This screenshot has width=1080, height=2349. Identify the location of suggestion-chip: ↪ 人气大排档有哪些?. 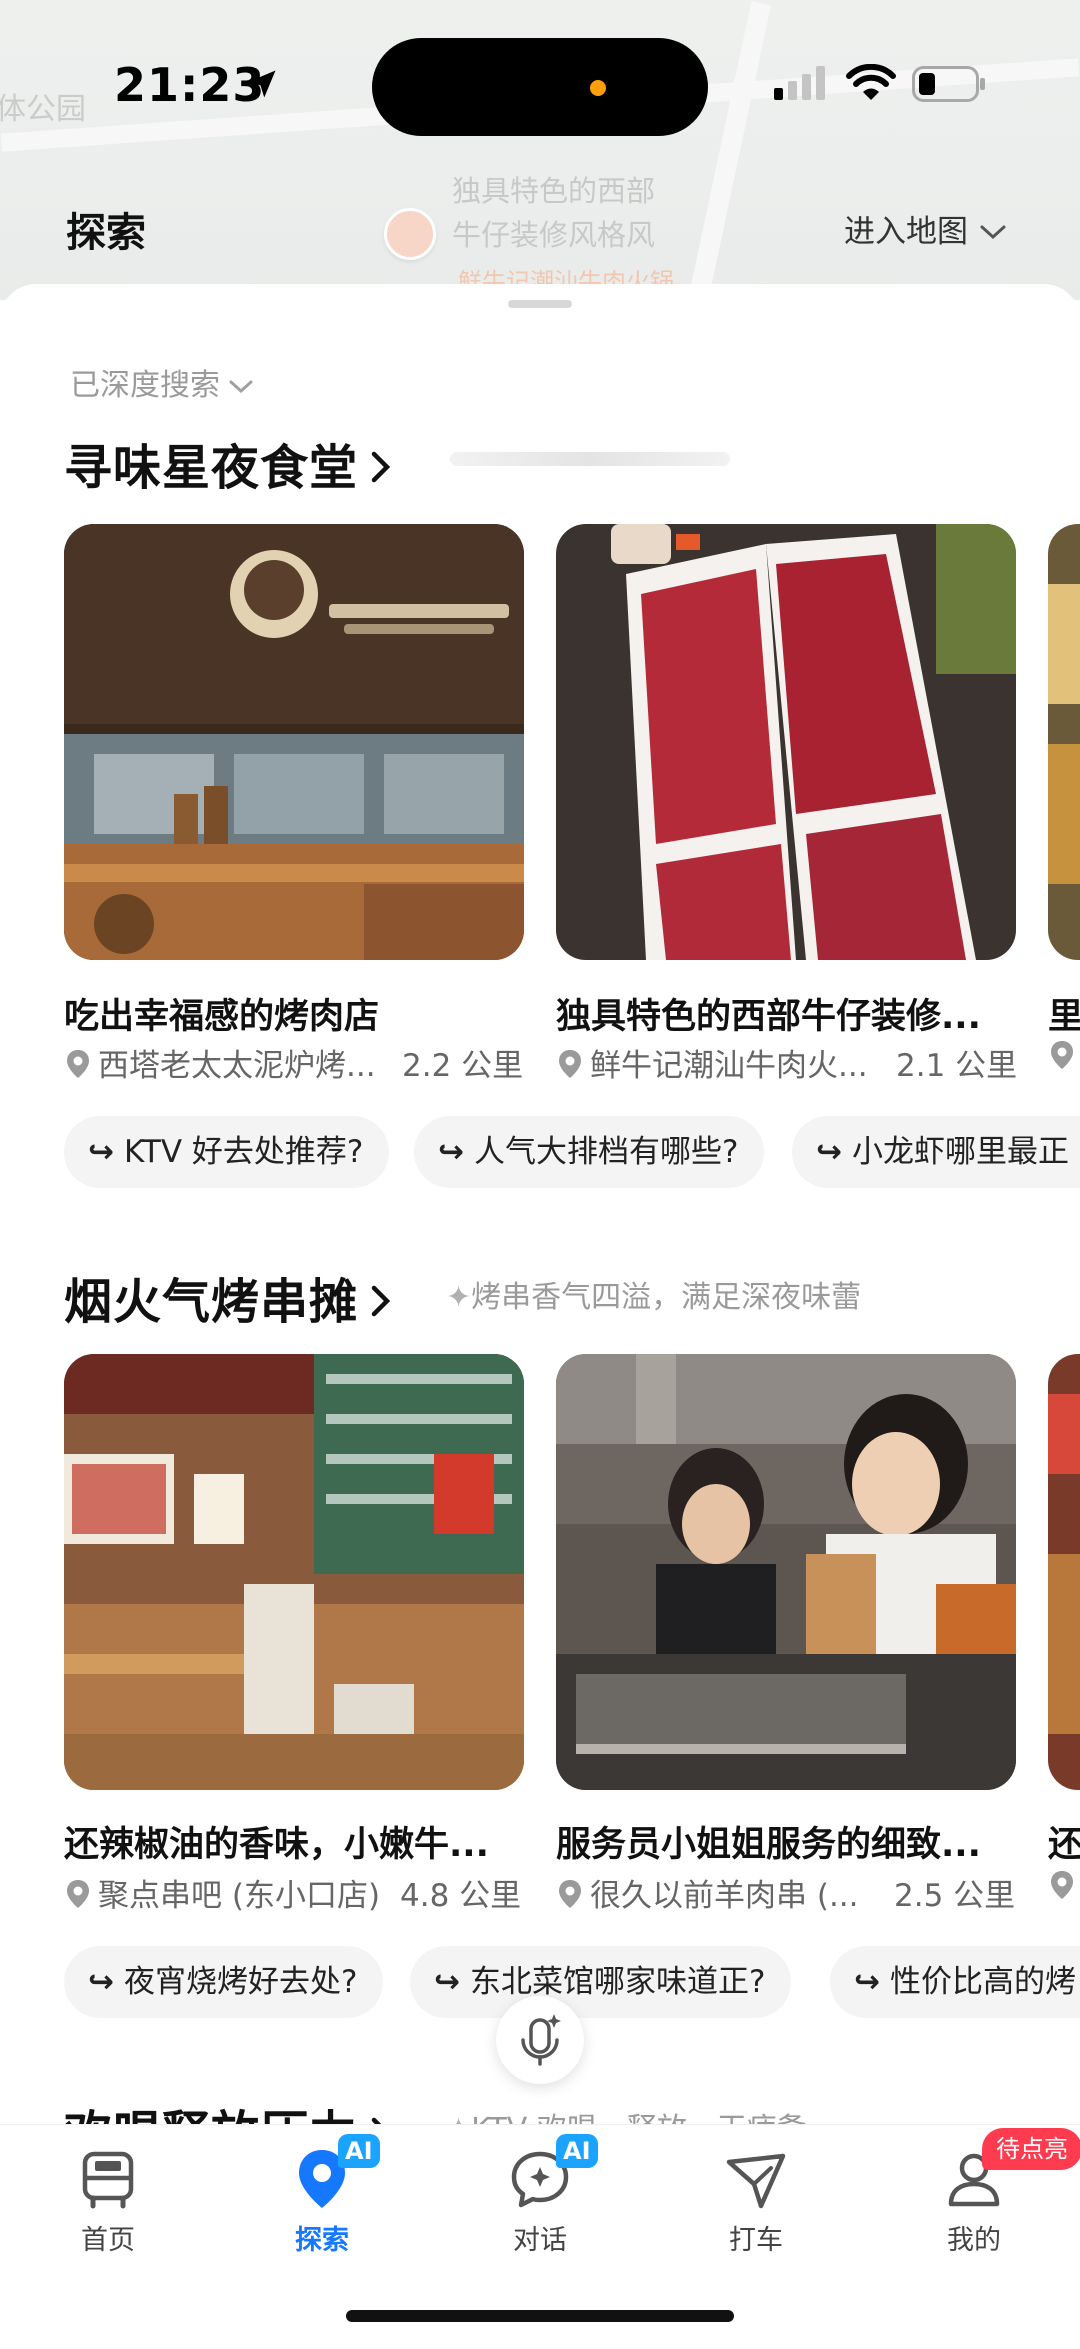
(589, 1152).